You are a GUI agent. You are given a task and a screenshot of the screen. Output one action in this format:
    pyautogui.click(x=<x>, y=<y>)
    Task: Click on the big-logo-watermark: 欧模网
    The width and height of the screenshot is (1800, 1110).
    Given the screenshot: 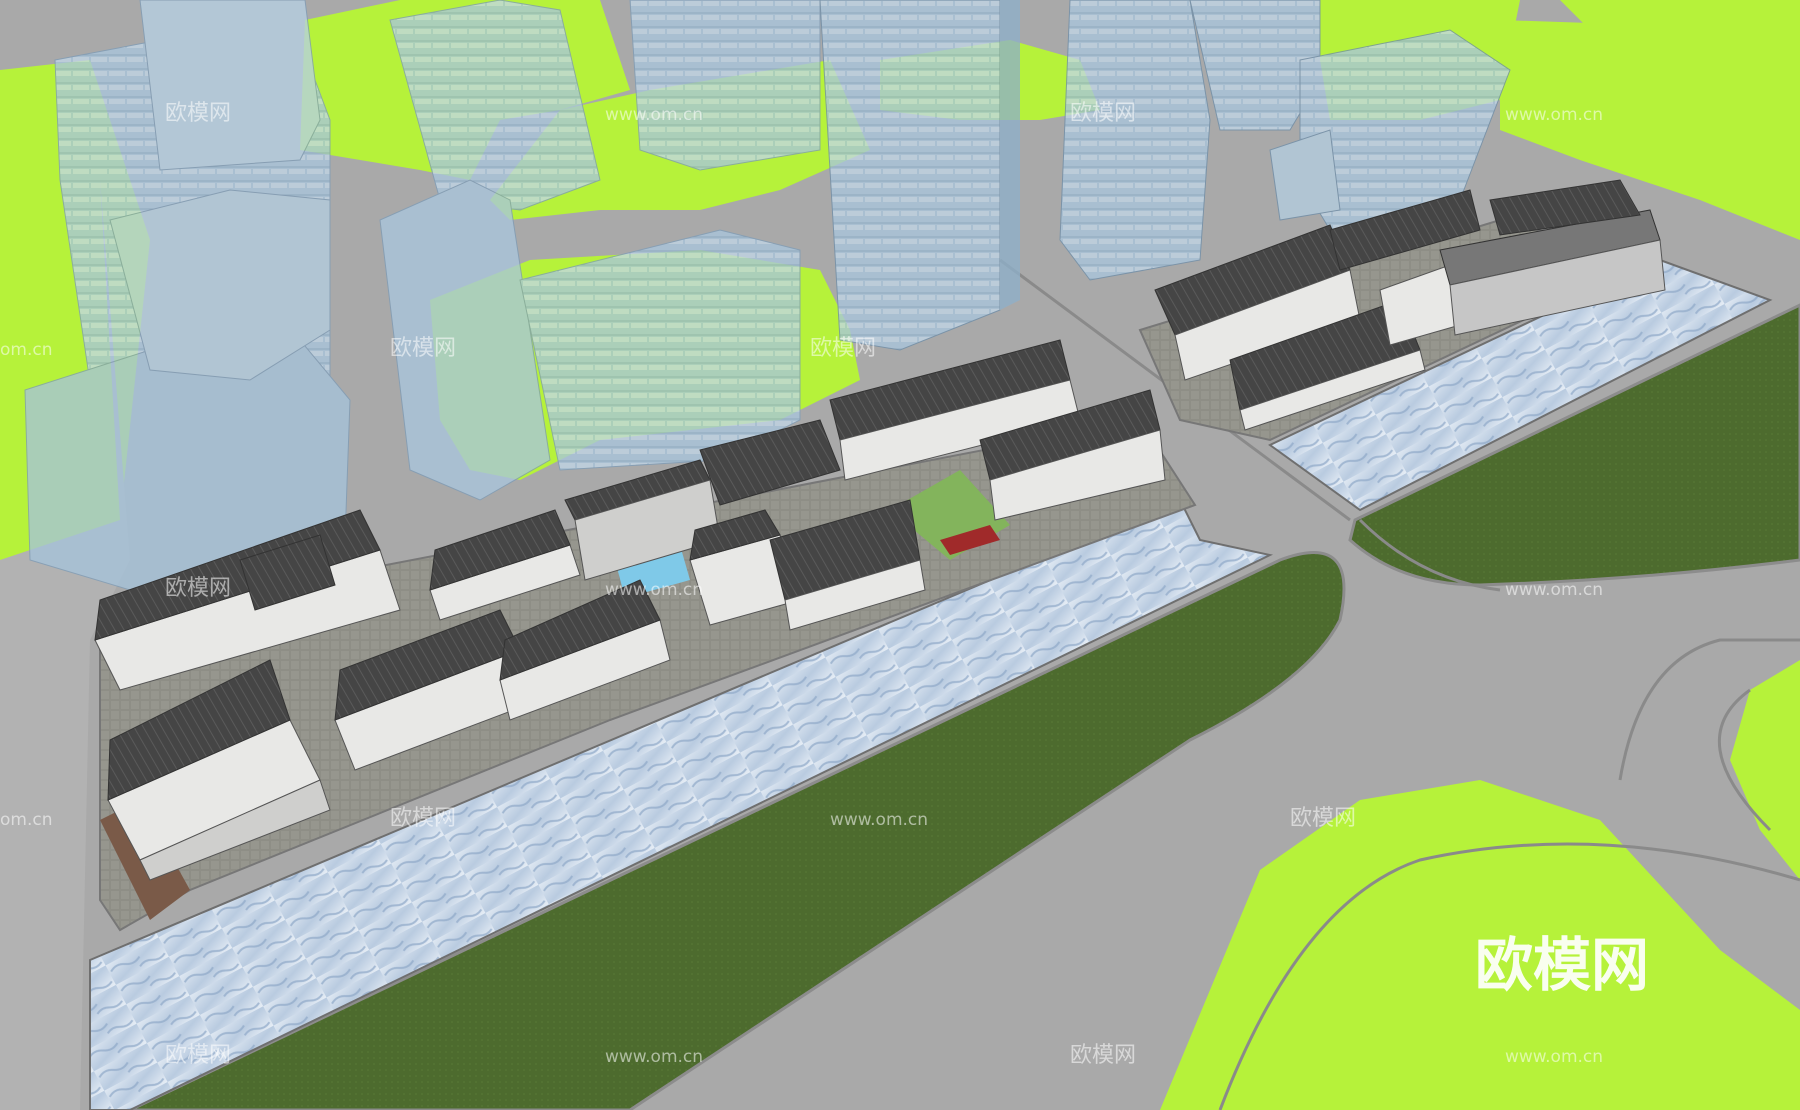 What is the action you would take?
    pyautogui.click(x=1562, y=965)
    